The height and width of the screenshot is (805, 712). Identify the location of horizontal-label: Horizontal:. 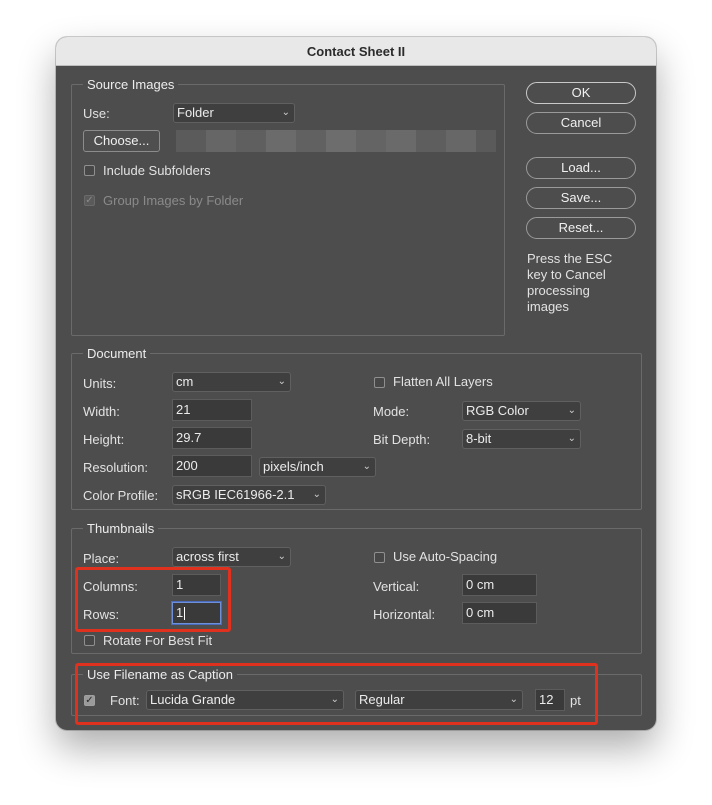
(404, 614).